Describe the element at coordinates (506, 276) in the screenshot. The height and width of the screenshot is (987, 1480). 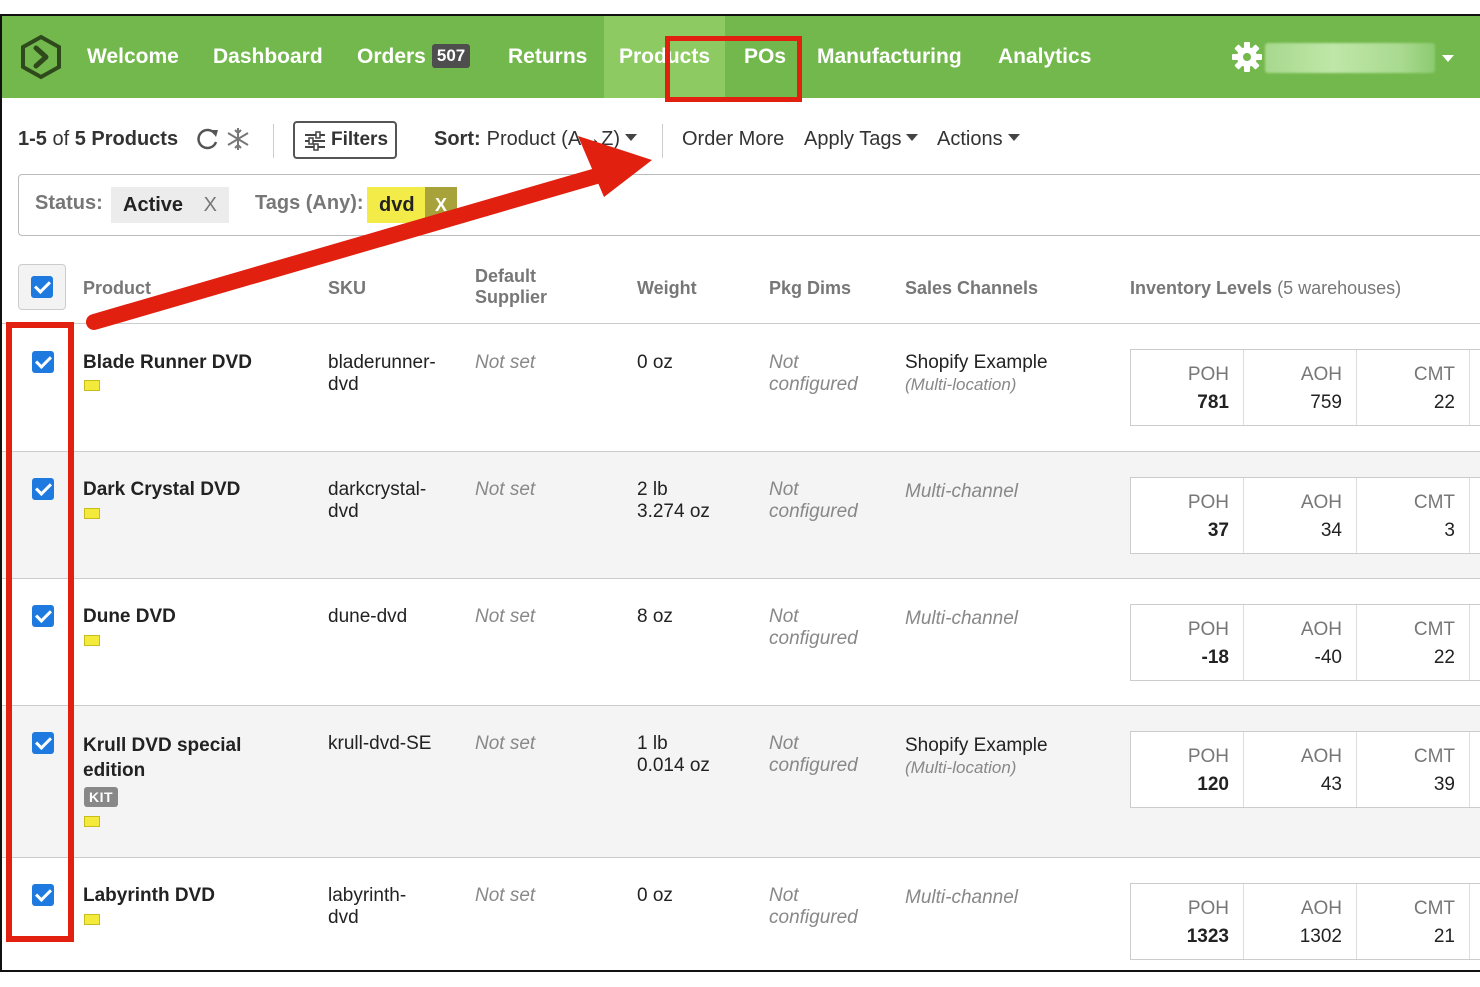
I see `col-supplier-line1: Default` at that location.